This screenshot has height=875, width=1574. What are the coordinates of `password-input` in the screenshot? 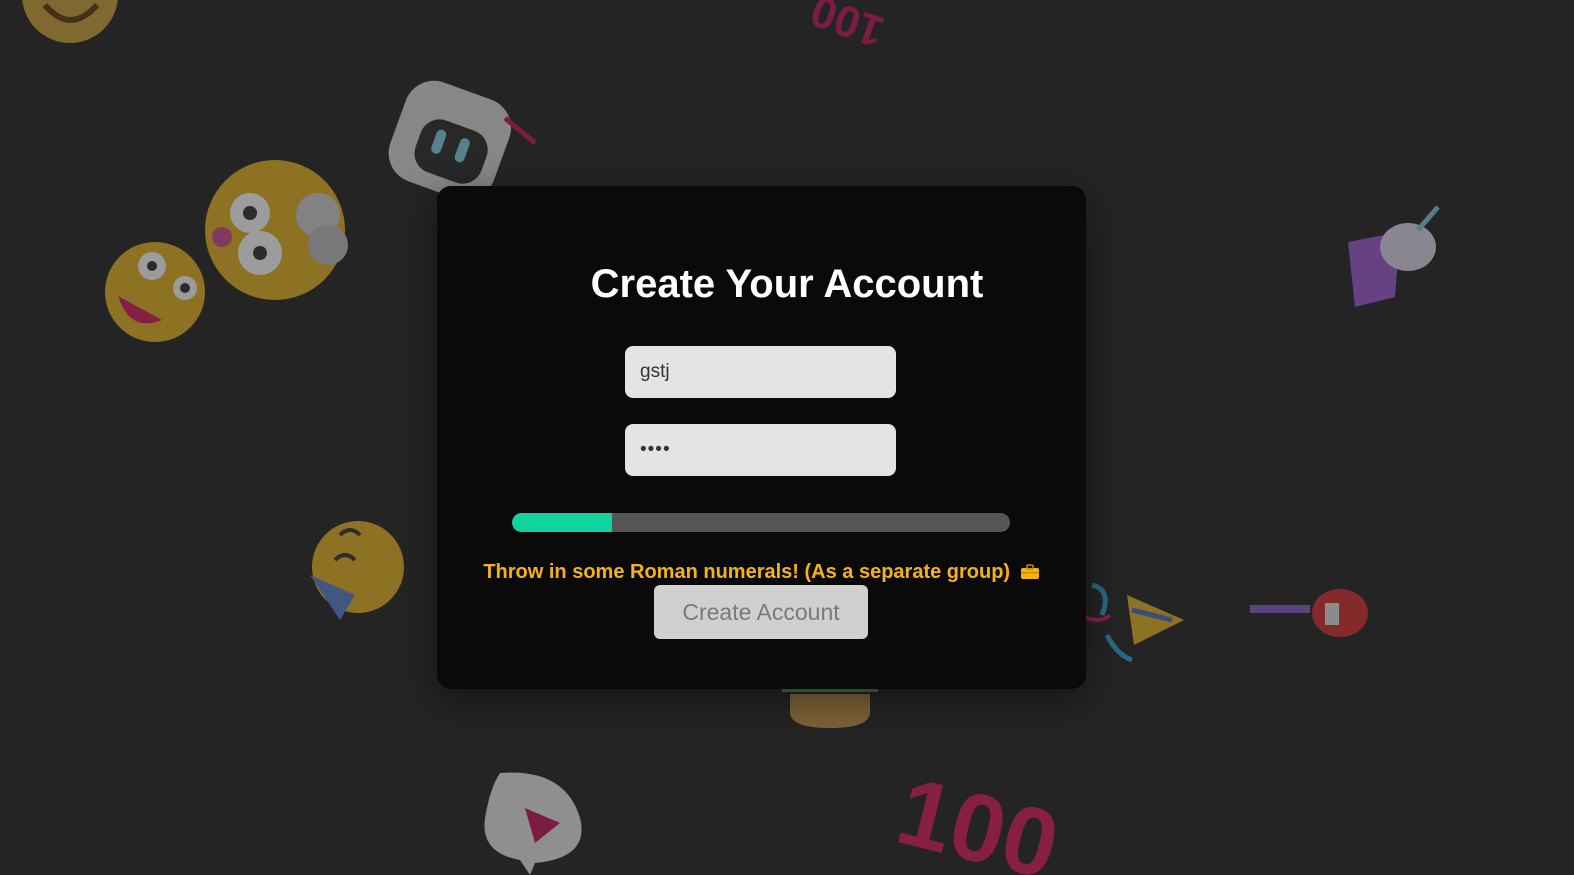 It's located at (760, 450).